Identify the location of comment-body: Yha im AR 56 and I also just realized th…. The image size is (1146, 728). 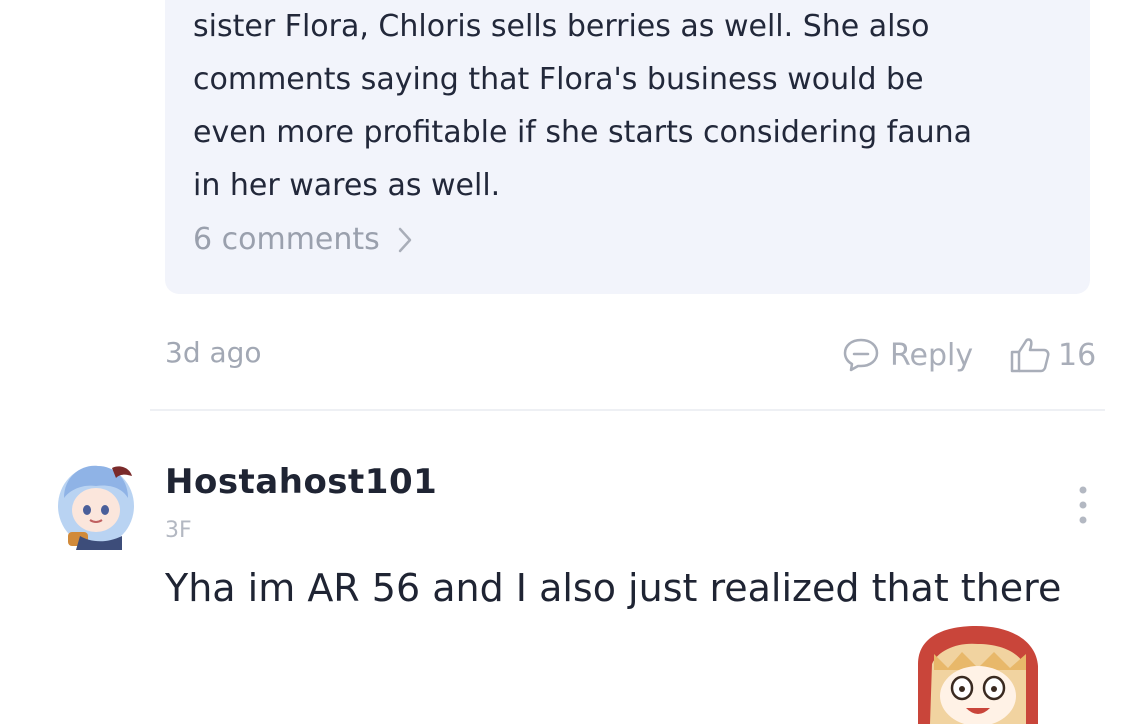
(613, 588).